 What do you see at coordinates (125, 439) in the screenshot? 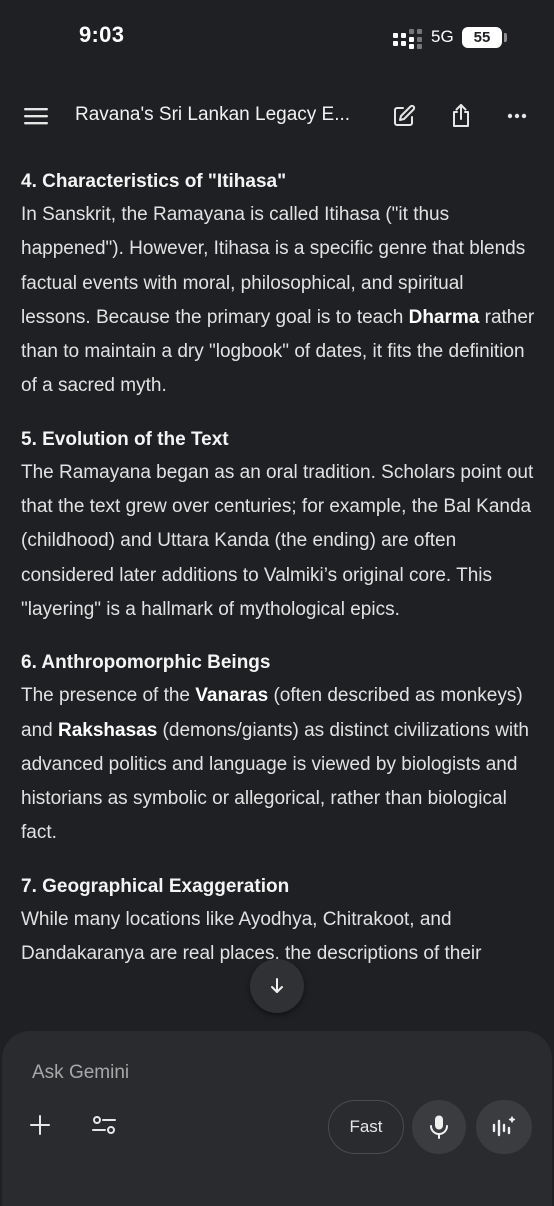
I see `section-heading: 5. Evolution of the Text` at bounding box center [125, 439].